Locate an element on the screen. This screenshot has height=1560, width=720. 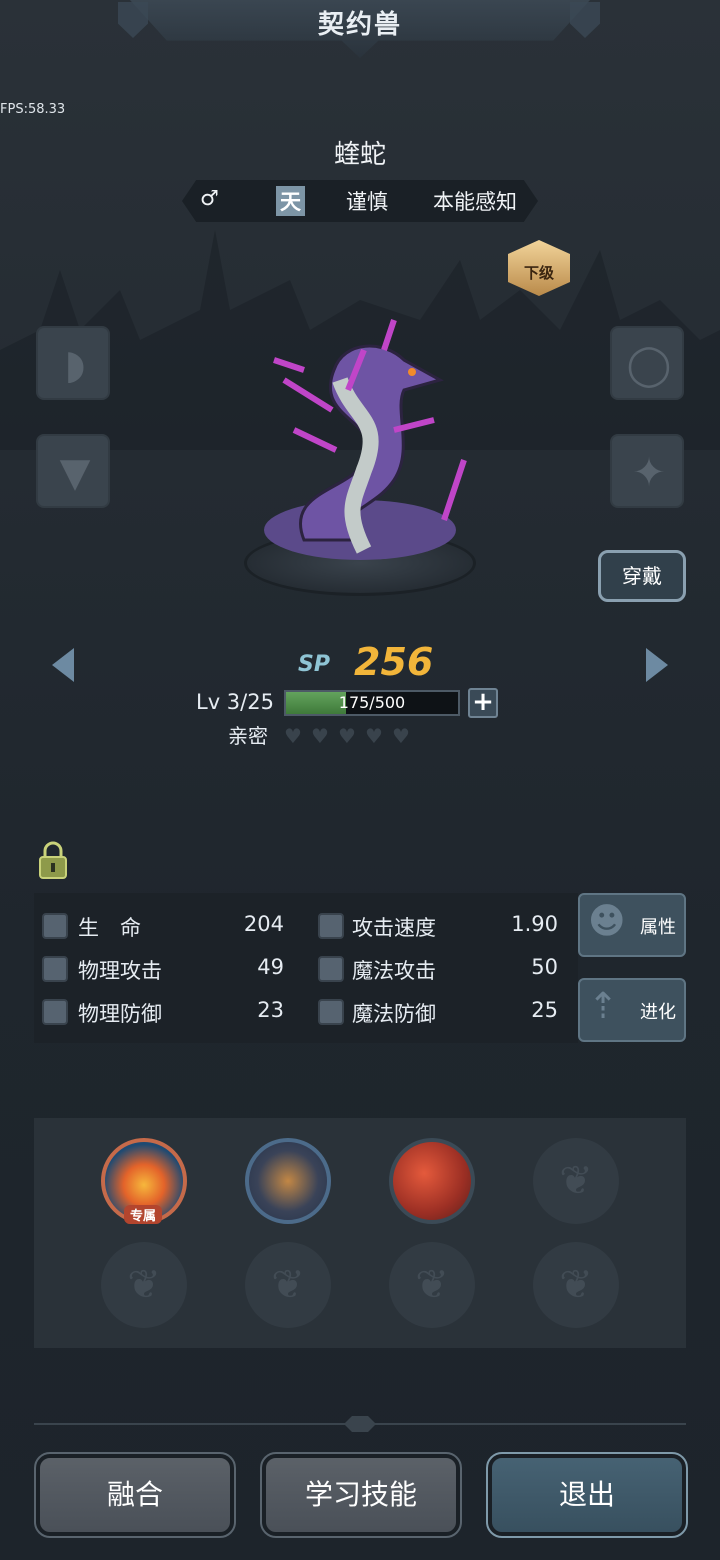
evolve-button: ⇡ 进化 is located at coordinates (632, 1010).